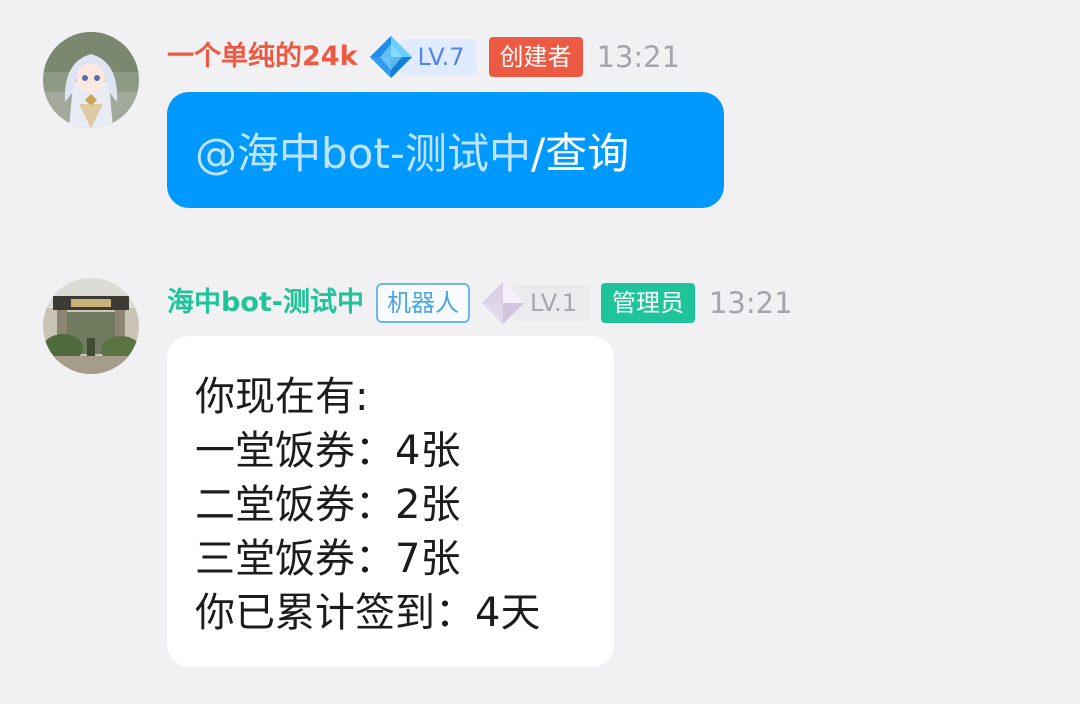 This screenshot has width=1080, height=704. I want to click on message-header: 海中bot-测试中 机器人 LV.1 管理员 13:21, so click(480, 303).